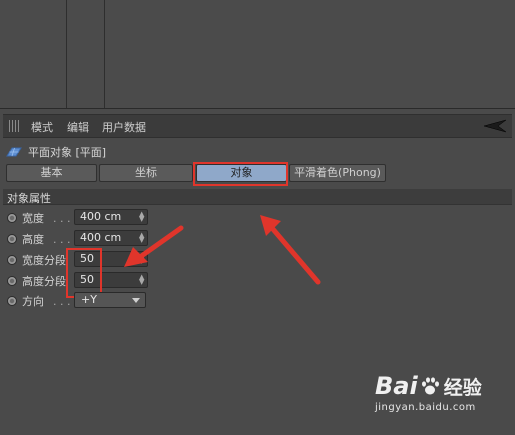 The width and height of the screenshot is (515, 435). What do you see at coordinates (425, 407) in the screenshot?
I see `watermark-url: jingyan.baidu.com` at bounding box center [425, 407].